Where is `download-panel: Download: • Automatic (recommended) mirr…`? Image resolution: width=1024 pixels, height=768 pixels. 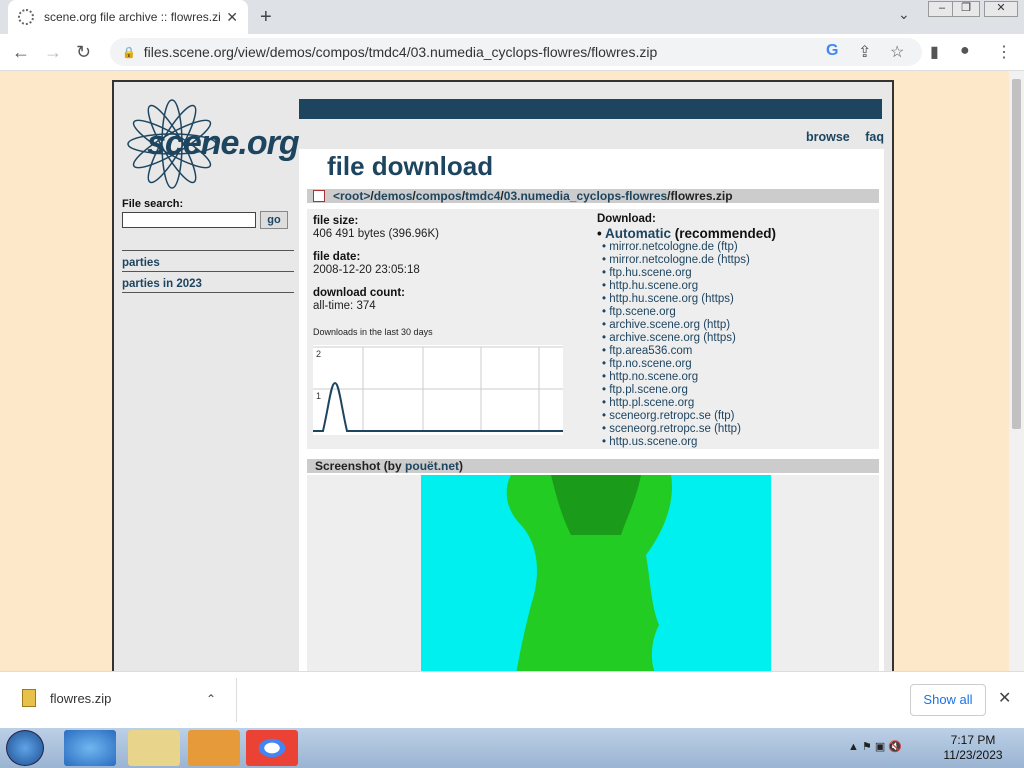
download-panel: Download: • Automatic (recommended) mirr… is located at coordinates (732, 331).